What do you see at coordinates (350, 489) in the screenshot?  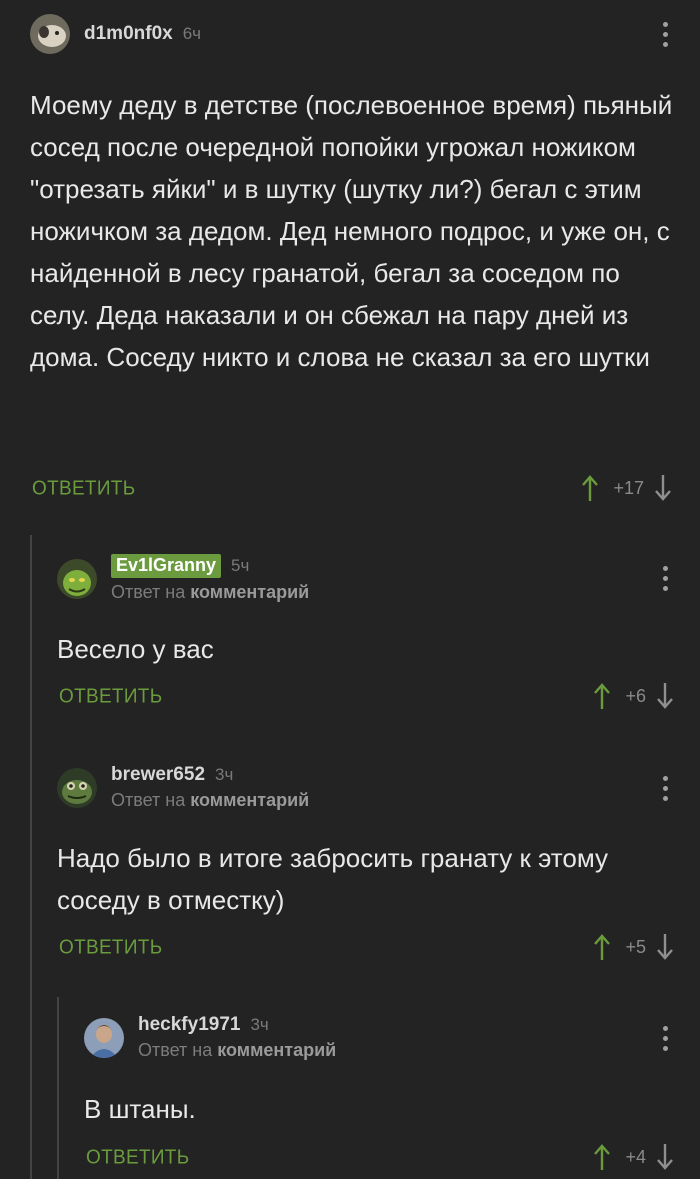 I see `comment-actions: ОТВЕТИТЬ +17` at bounding box center [350, 489].